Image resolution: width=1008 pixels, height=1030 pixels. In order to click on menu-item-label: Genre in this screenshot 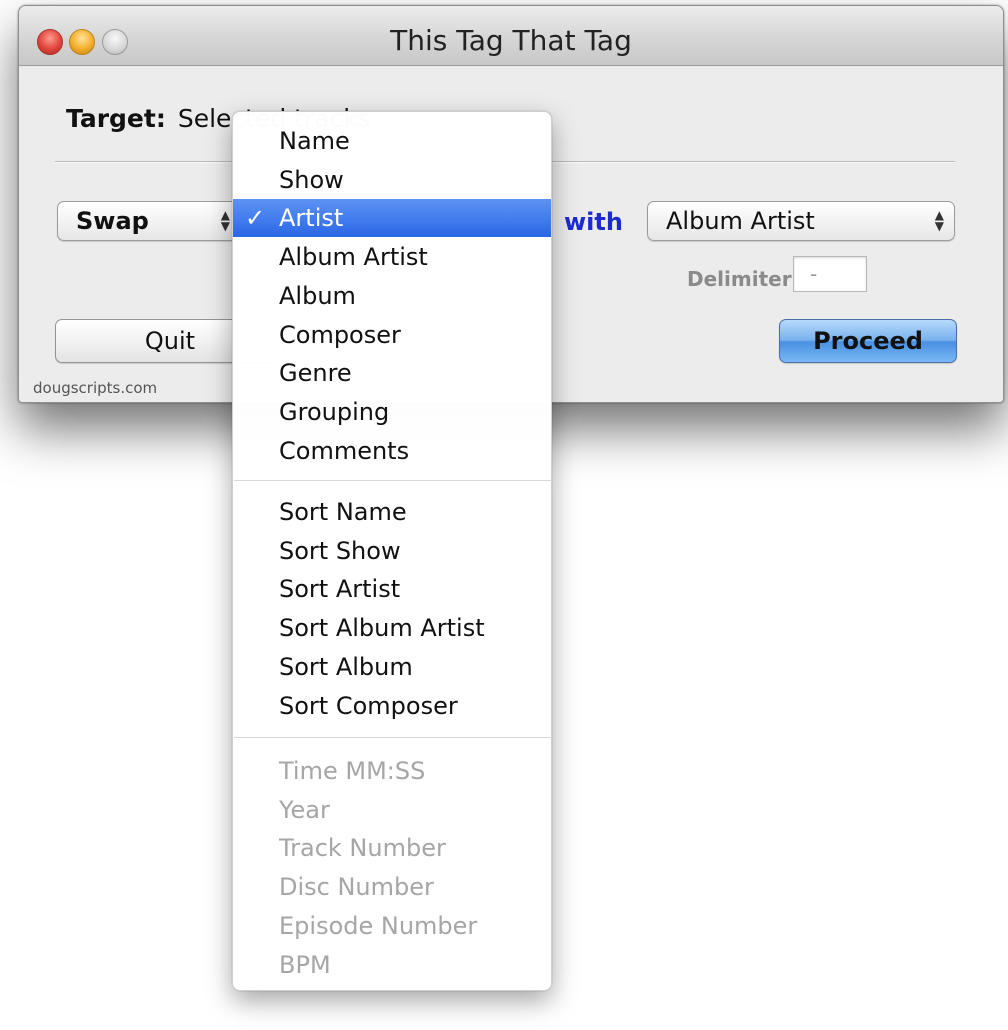, I will do `click(315, 373)`.